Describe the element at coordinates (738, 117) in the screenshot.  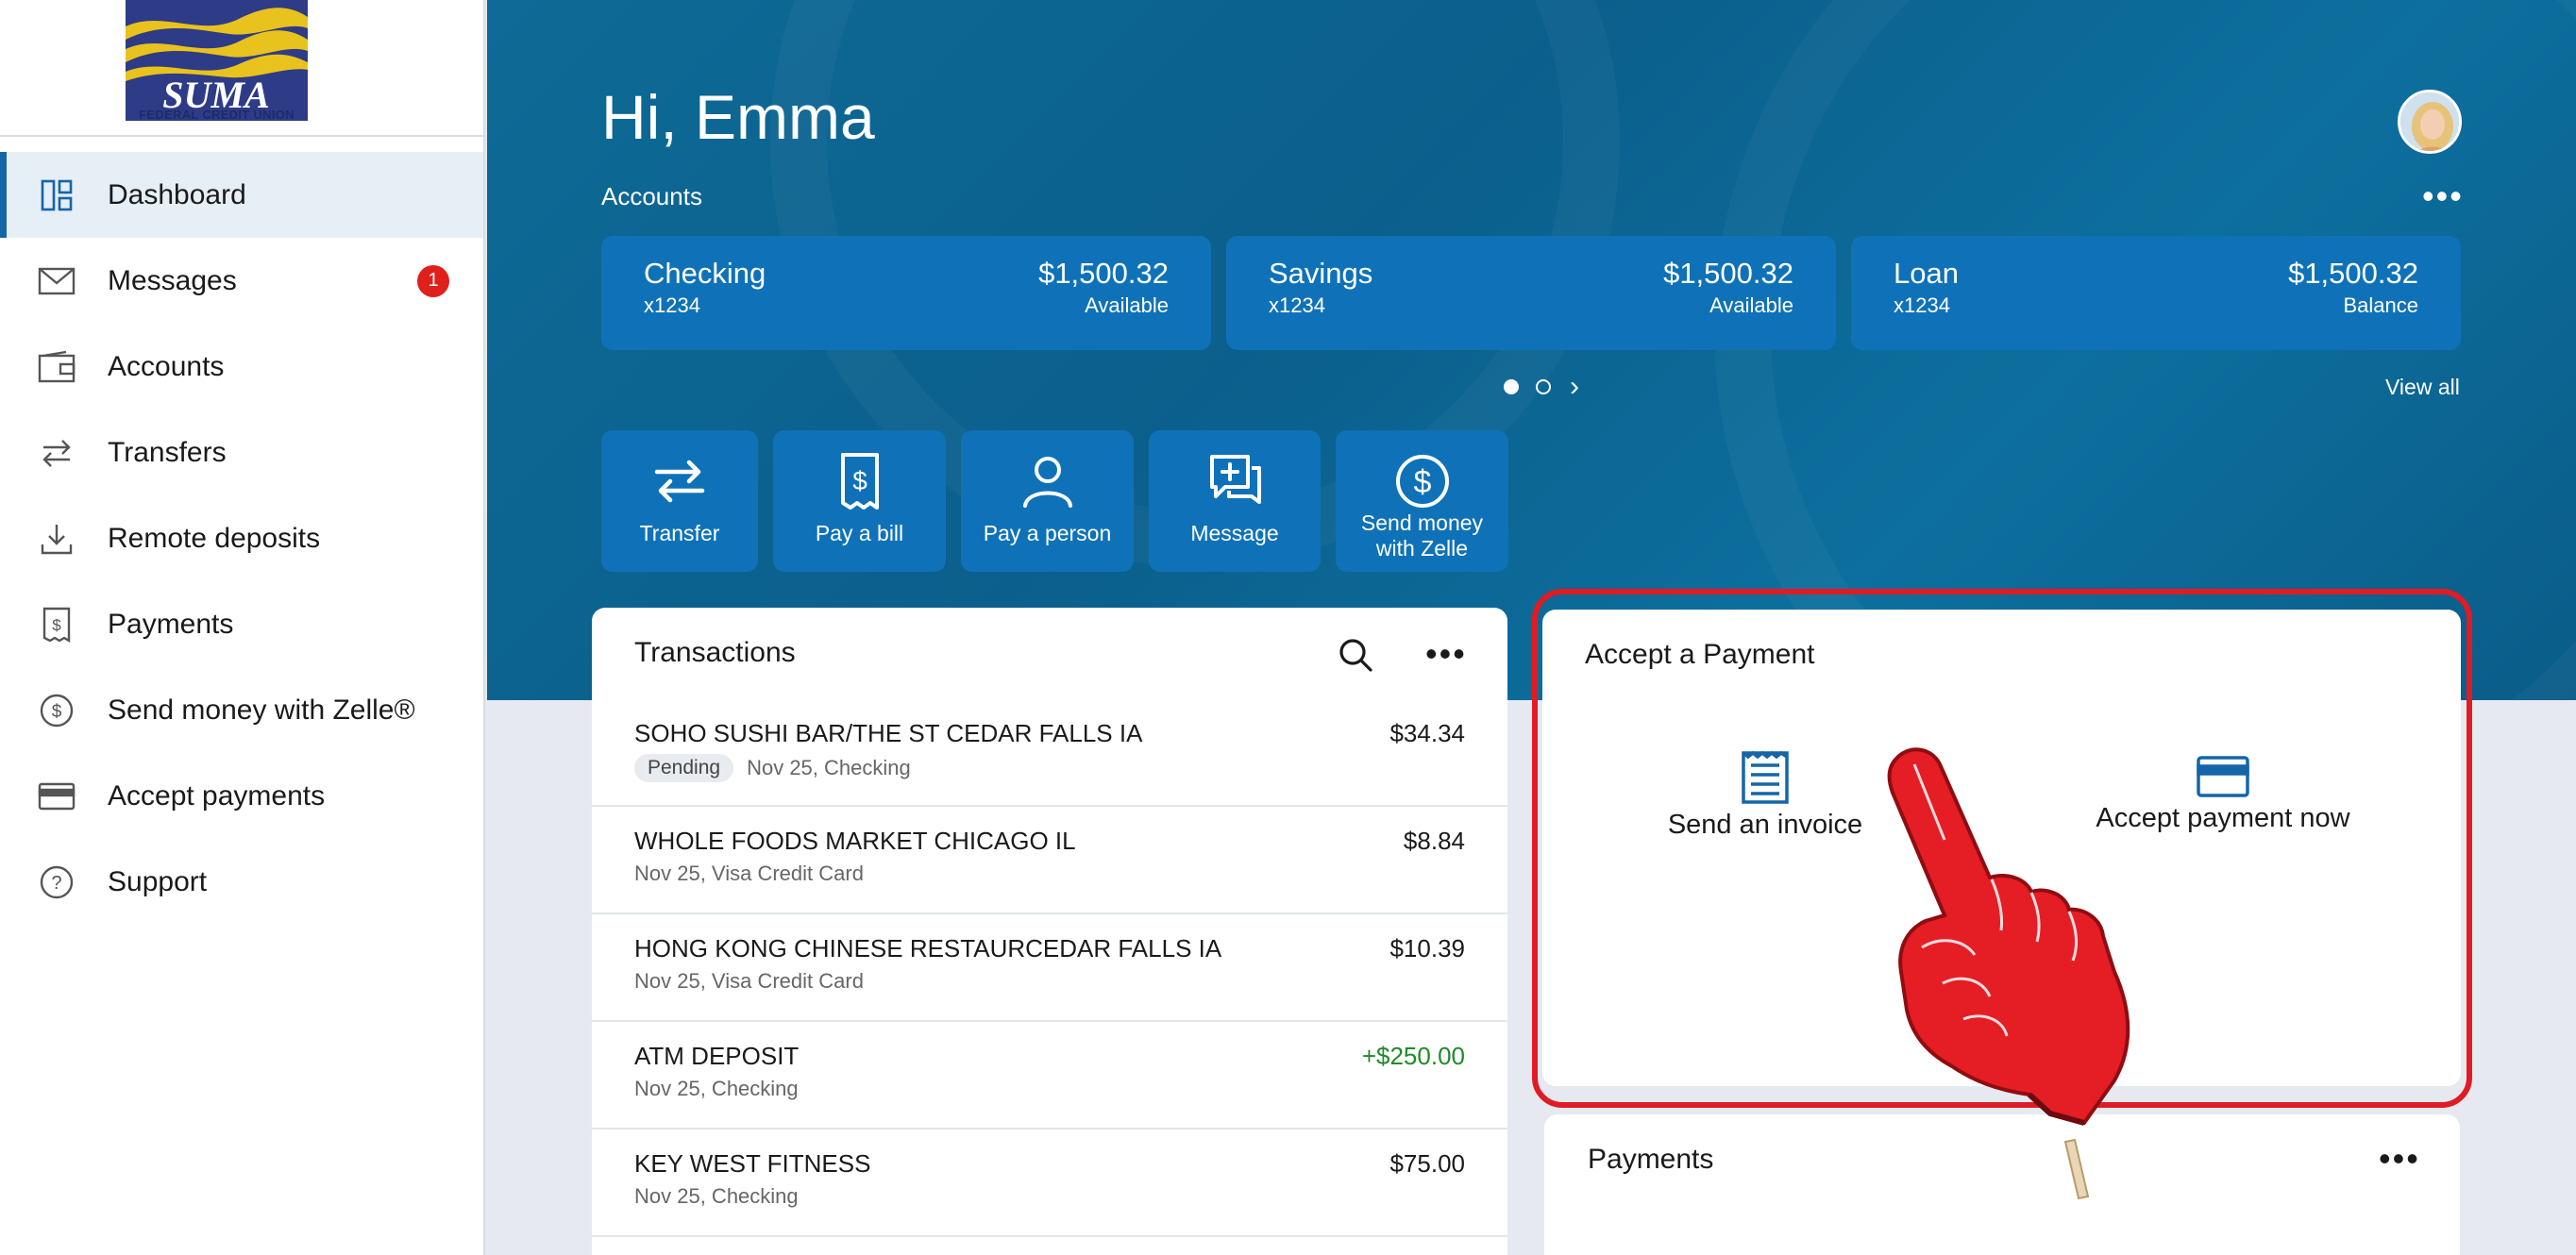
I see `page-title: Hi, Emma` at that location.